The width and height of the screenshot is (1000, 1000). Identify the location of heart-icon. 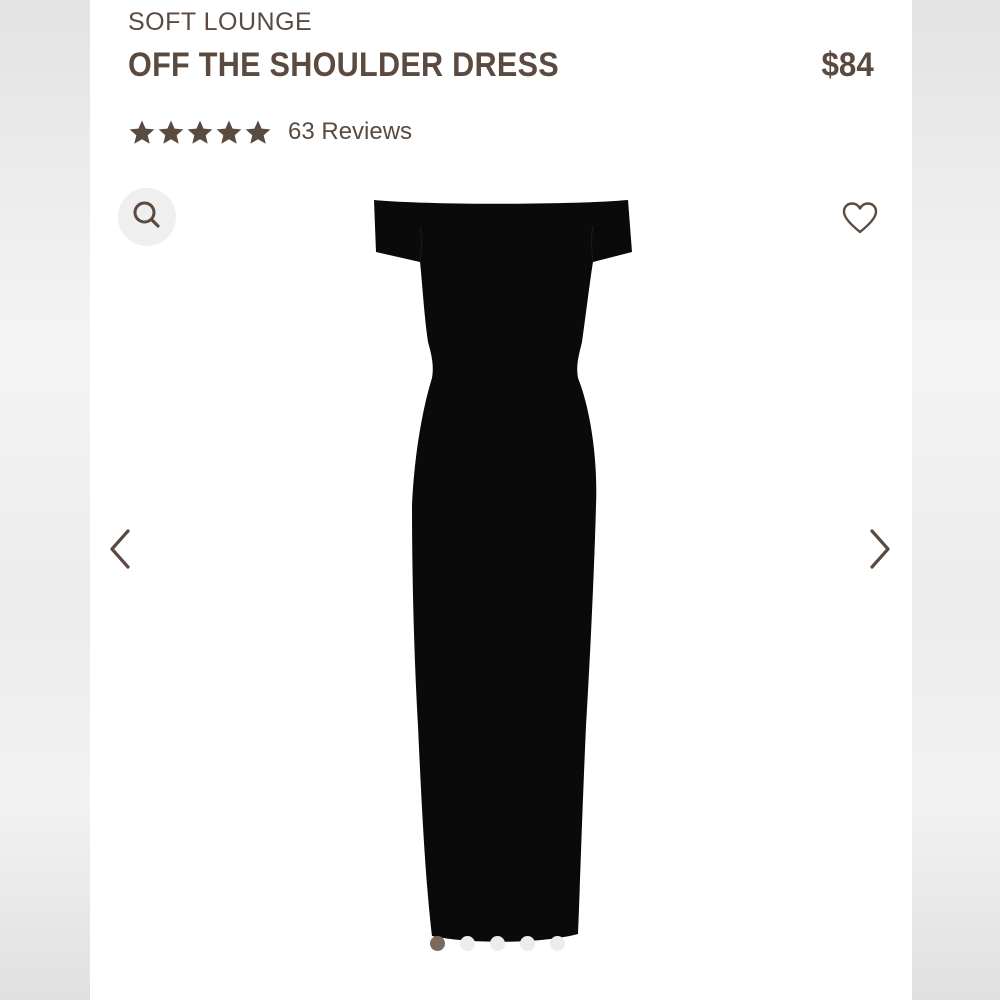
(860, 220).